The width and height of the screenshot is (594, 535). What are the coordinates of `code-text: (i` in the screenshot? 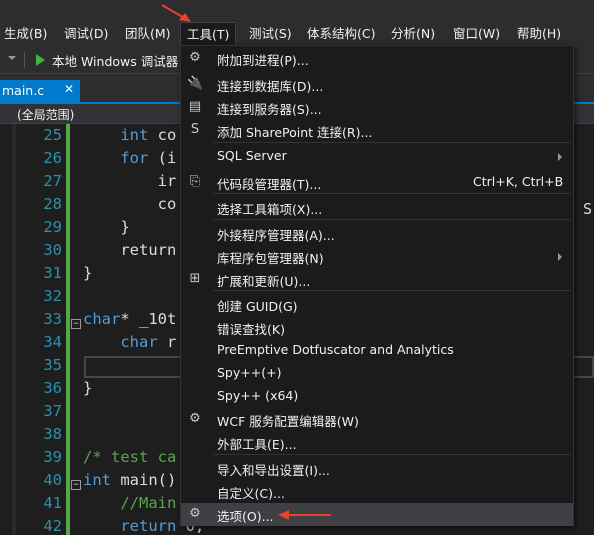 It's located at (162, 158).